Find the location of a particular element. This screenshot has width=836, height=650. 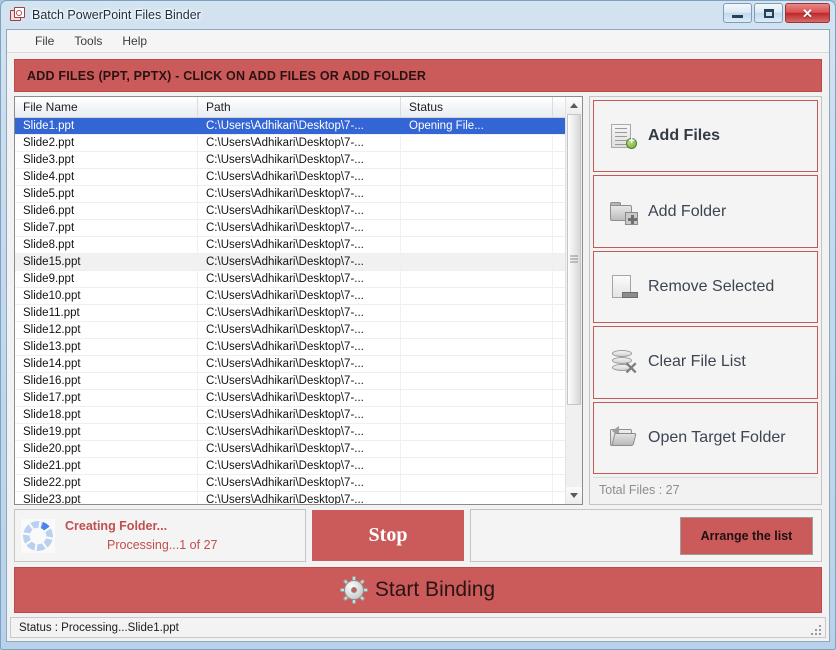

stop-button: Stop is located at coordinates (388, 535).